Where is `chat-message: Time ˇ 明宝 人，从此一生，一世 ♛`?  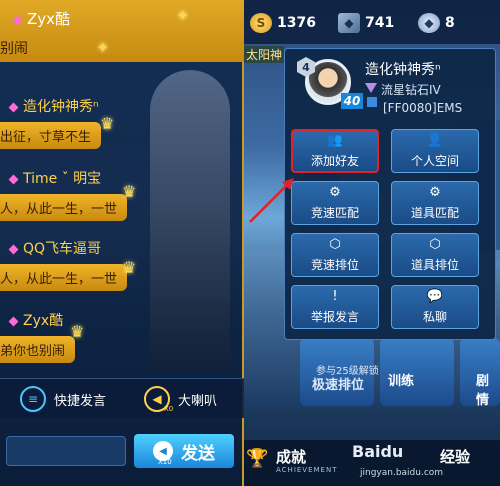
chat-message: Time ˇ 明宝 人，从此一生，一世 ♛ is located at coordinates (68, 194).